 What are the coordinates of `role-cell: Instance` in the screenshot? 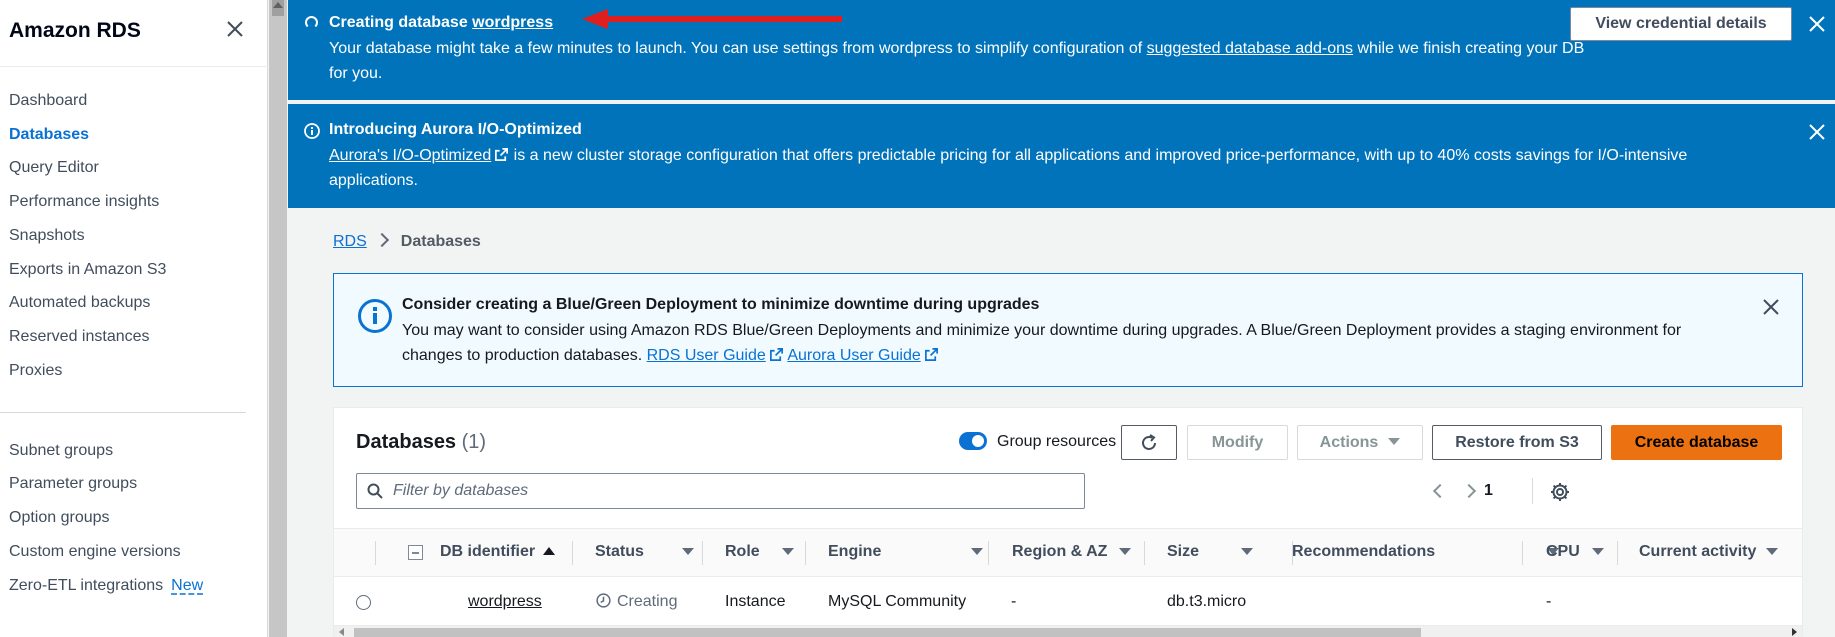 It's located at (755, 601).